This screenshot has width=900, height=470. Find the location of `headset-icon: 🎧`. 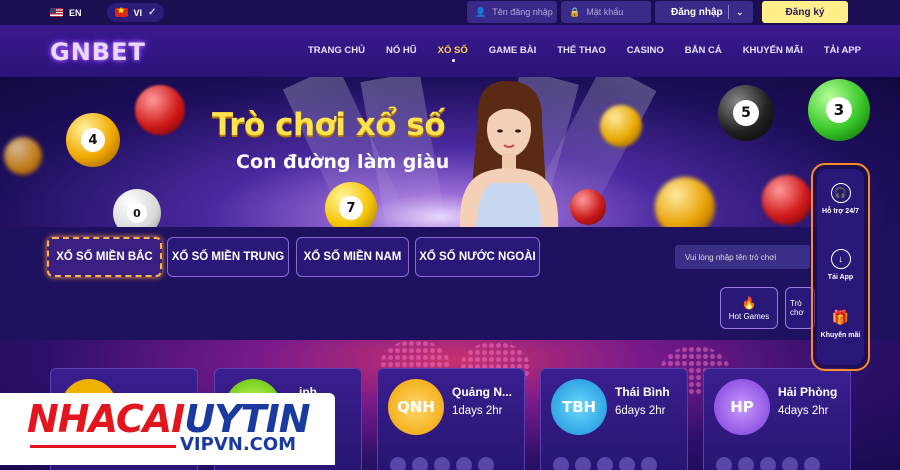

headset-icon: 🎧 is located at coordinates (840, 193).